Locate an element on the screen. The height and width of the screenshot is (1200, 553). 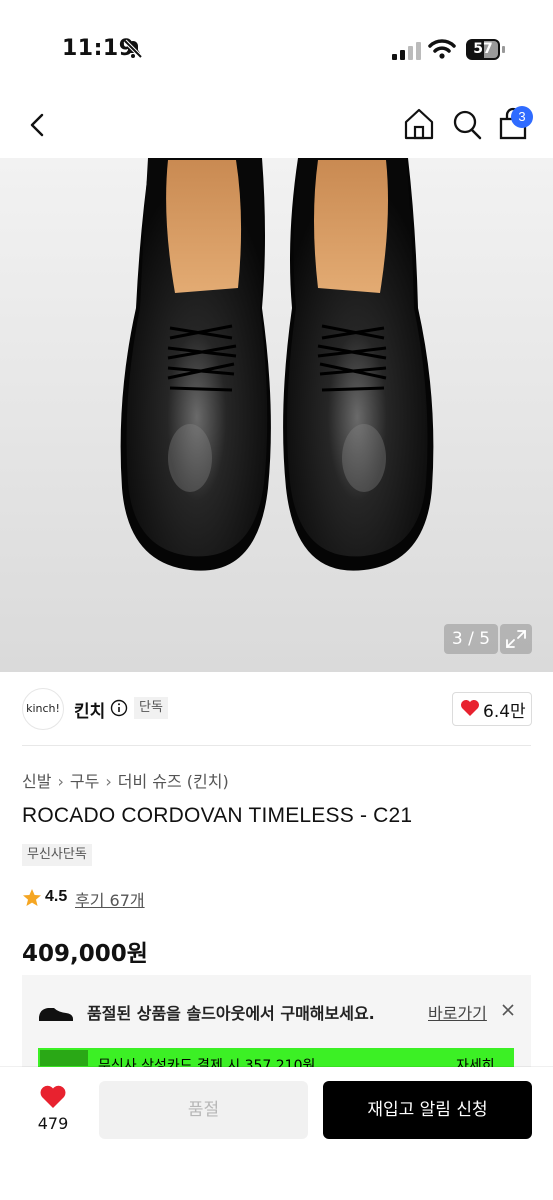
product-price: 409,000원 is located at coordinates (85, 954).